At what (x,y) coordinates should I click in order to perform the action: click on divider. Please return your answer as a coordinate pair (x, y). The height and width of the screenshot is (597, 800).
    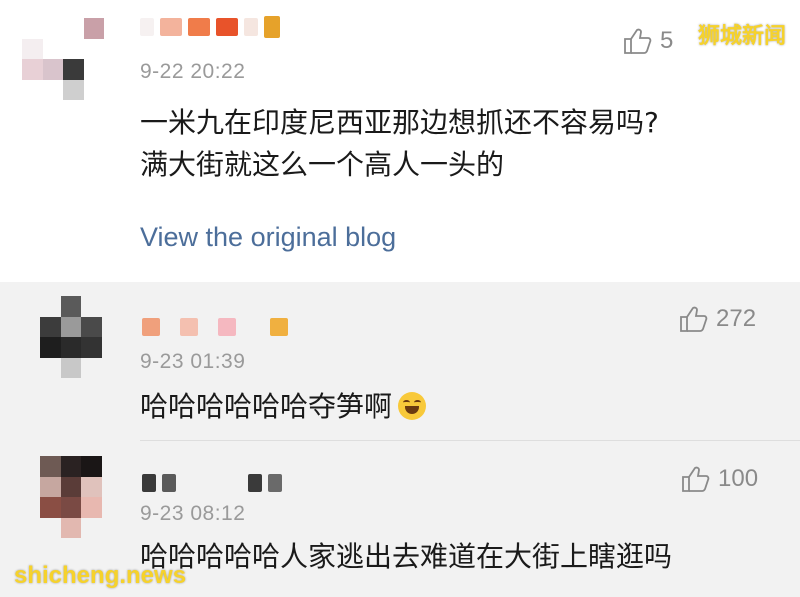
    Looking at the image, I should click on (470, 440).